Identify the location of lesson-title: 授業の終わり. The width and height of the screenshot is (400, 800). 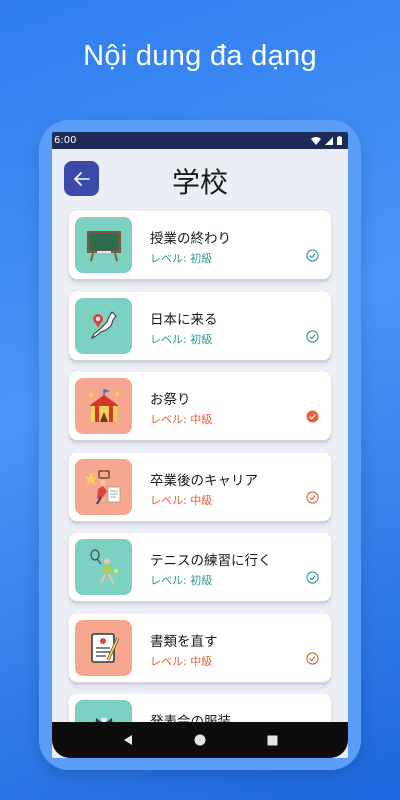
(190, 239).